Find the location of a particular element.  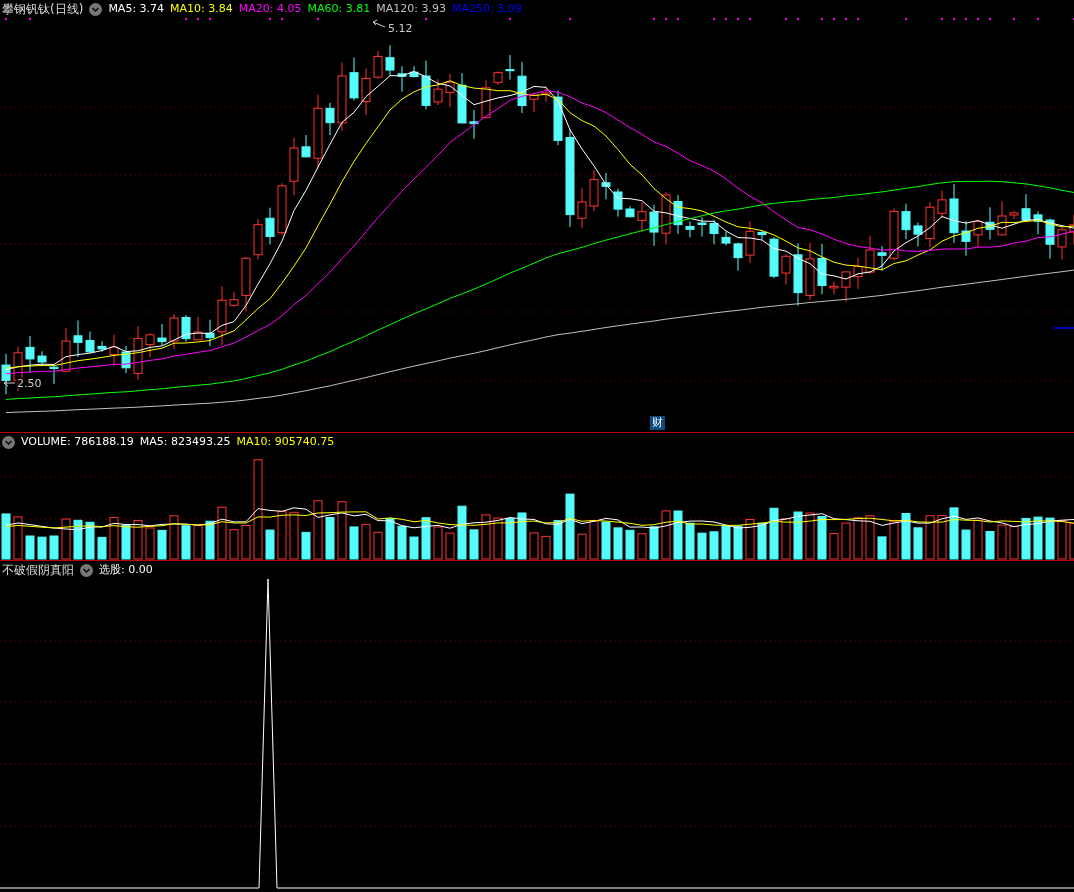

legend-value: MA10: 905740.75 is located at coordinates (285, 442).